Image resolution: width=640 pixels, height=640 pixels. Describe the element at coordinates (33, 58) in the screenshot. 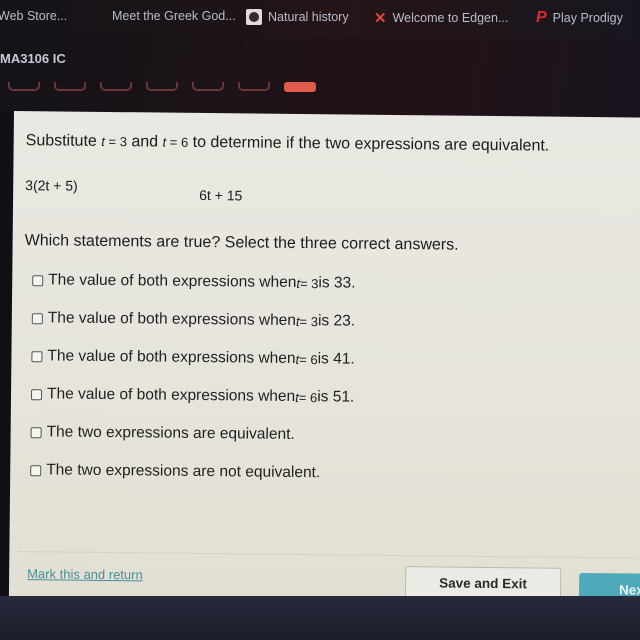

I see `course-title: MA3106 IC` at that location.